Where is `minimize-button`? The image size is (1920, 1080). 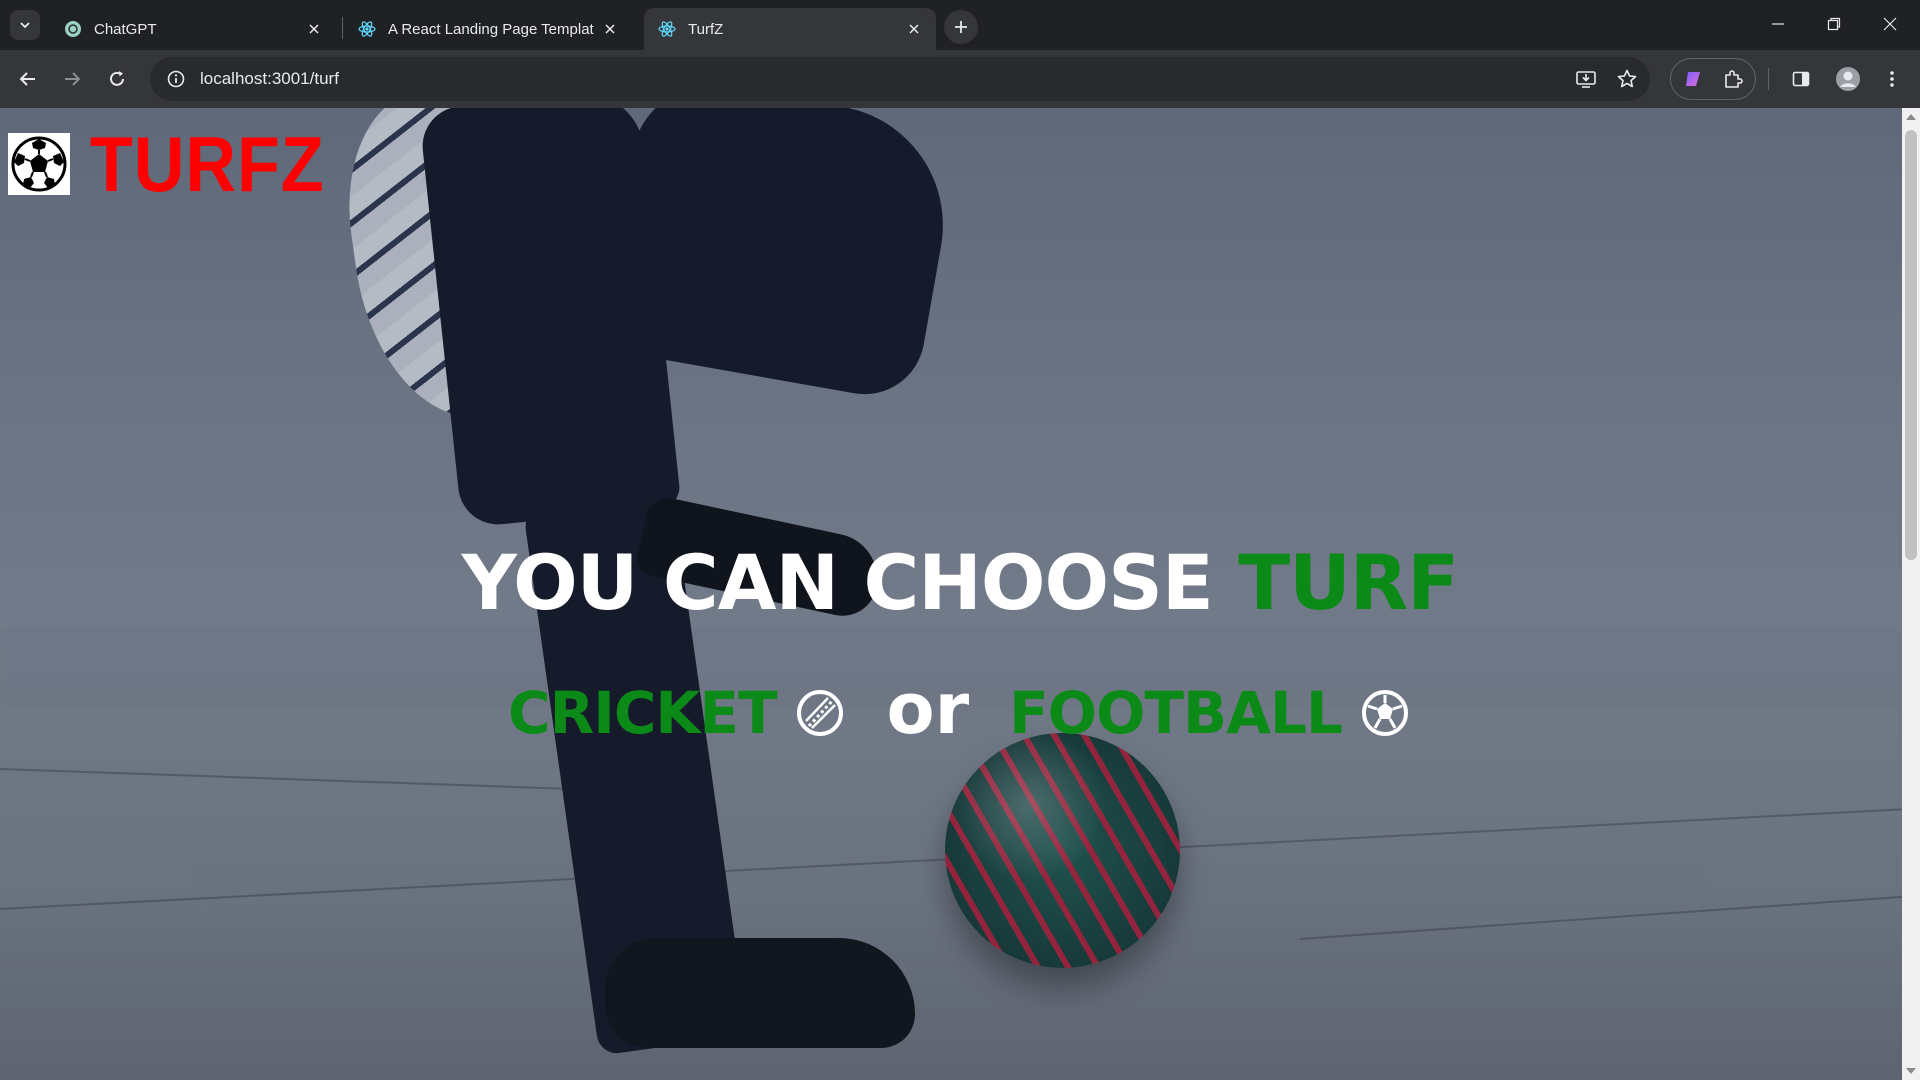
minimize-button is located at coordinates (1778, 24).